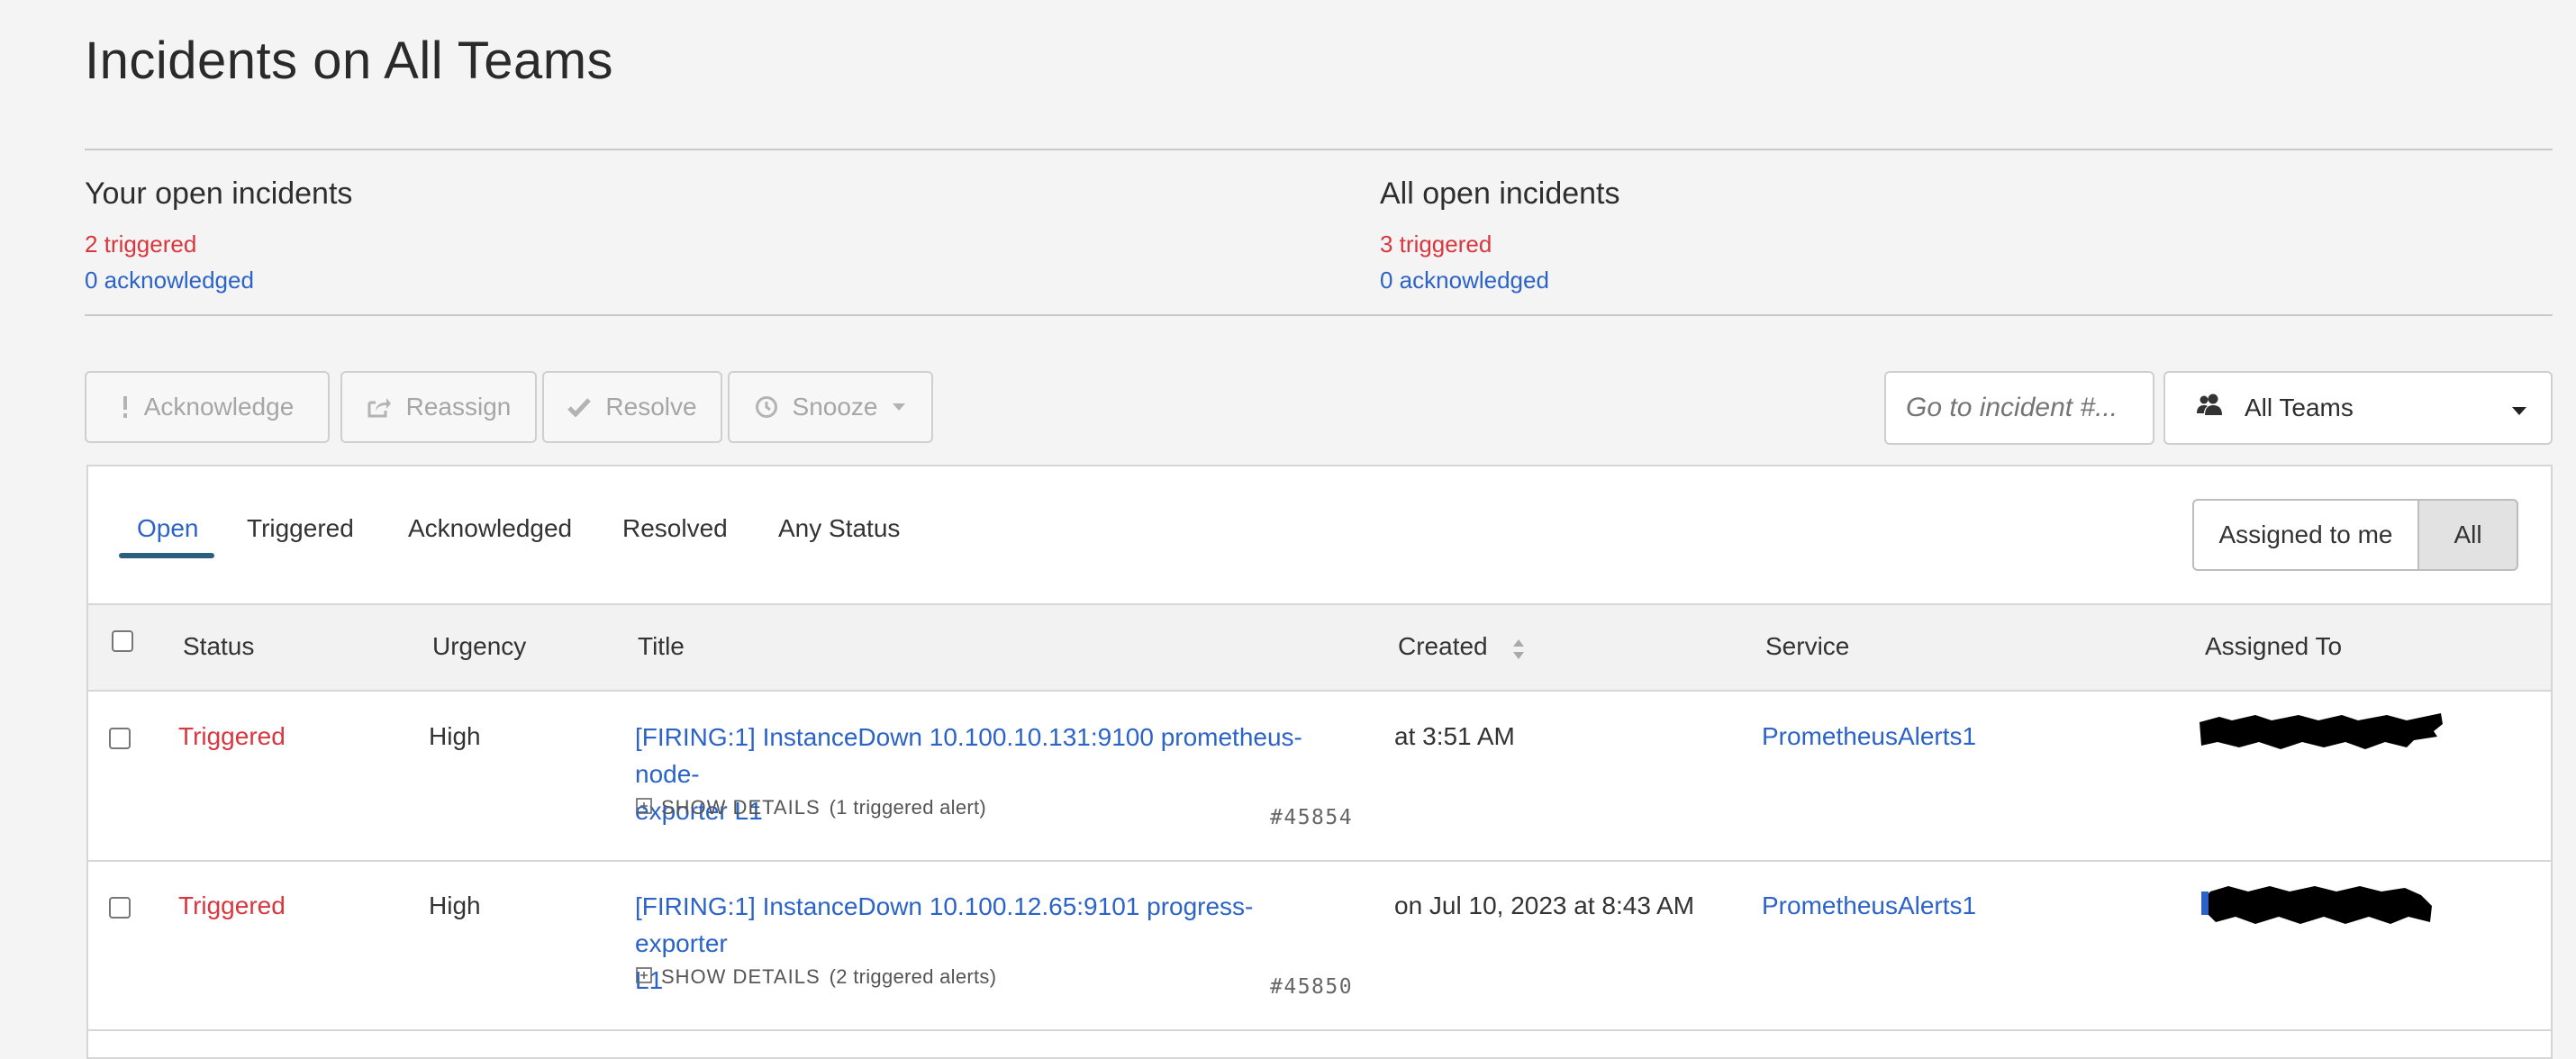  I want to click on row-created: on Jul 10, 2023 at 8:43 AM, so click(1544, 905).